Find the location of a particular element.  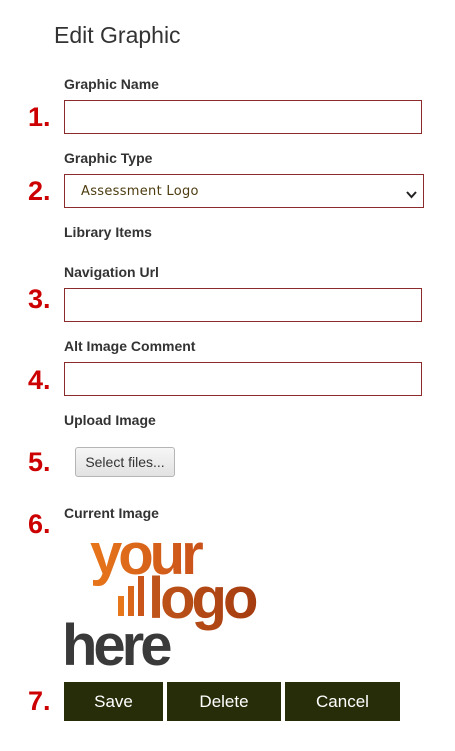

cancel-button: Cancel is located at coordinates (342, 701).